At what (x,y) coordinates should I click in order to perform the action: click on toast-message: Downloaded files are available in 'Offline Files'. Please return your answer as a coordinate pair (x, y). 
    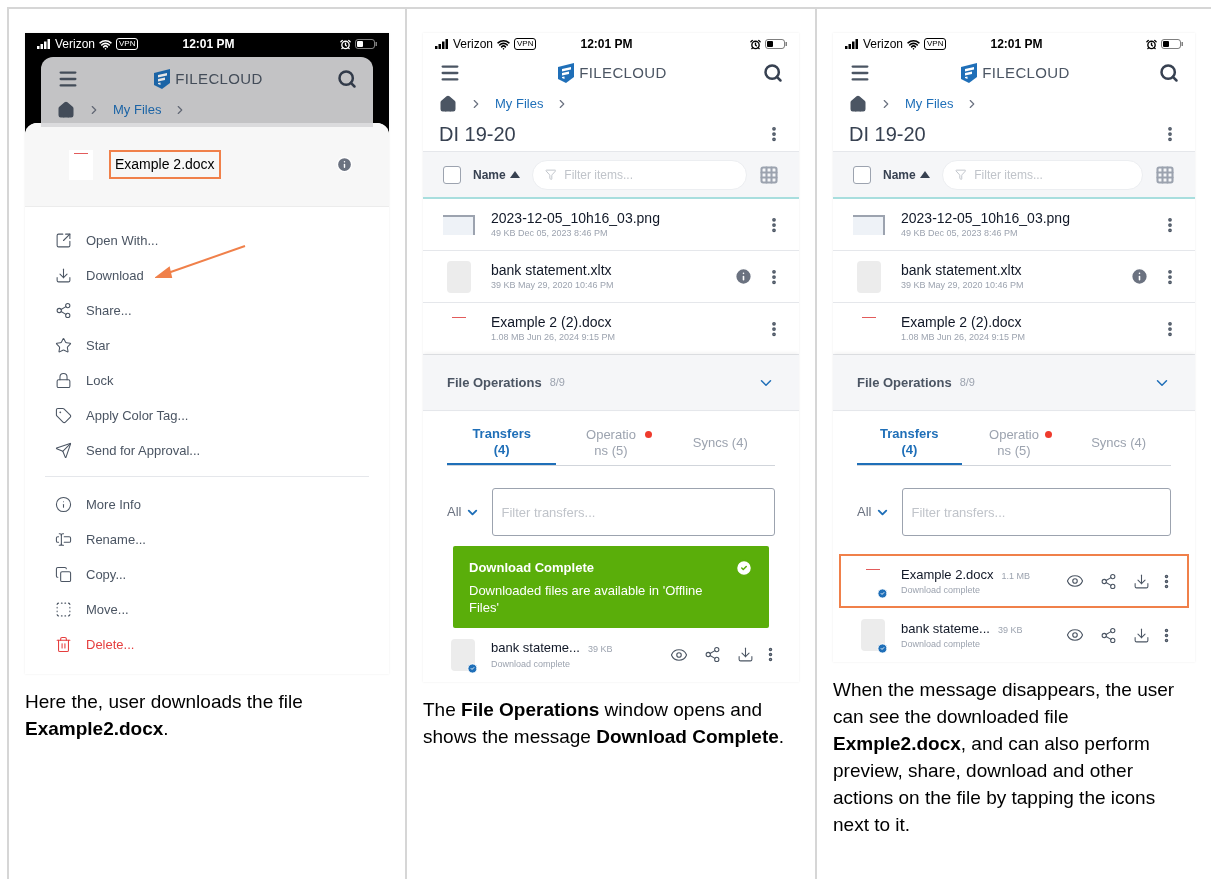
    Looking at the image, I should click on (586, 598).